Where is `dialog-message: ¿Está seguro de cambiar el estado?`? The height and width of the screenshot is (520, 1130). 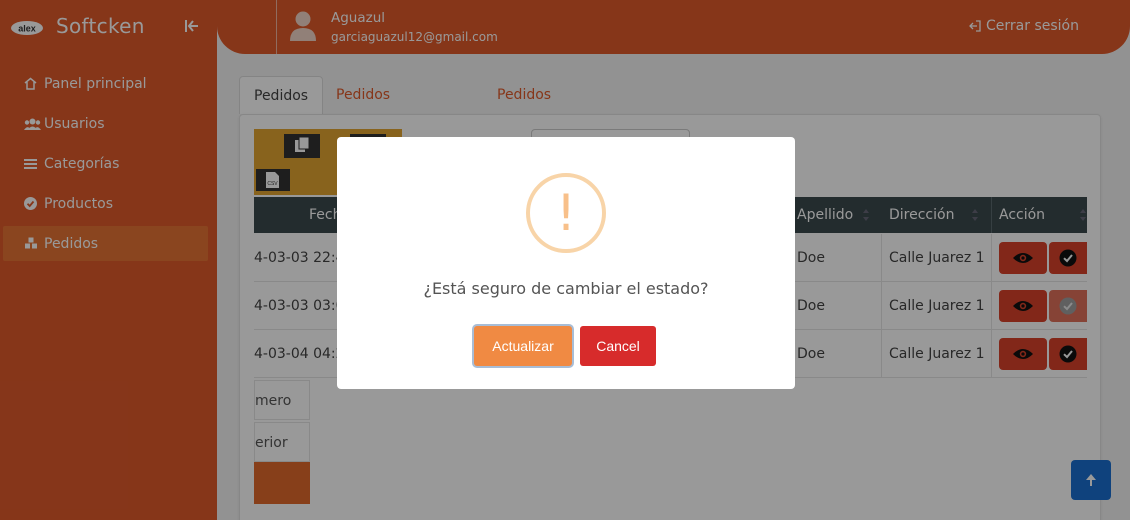
dialog-message: ¿Está seguro de cambiar el estado? is located at coordinates (566, 288).